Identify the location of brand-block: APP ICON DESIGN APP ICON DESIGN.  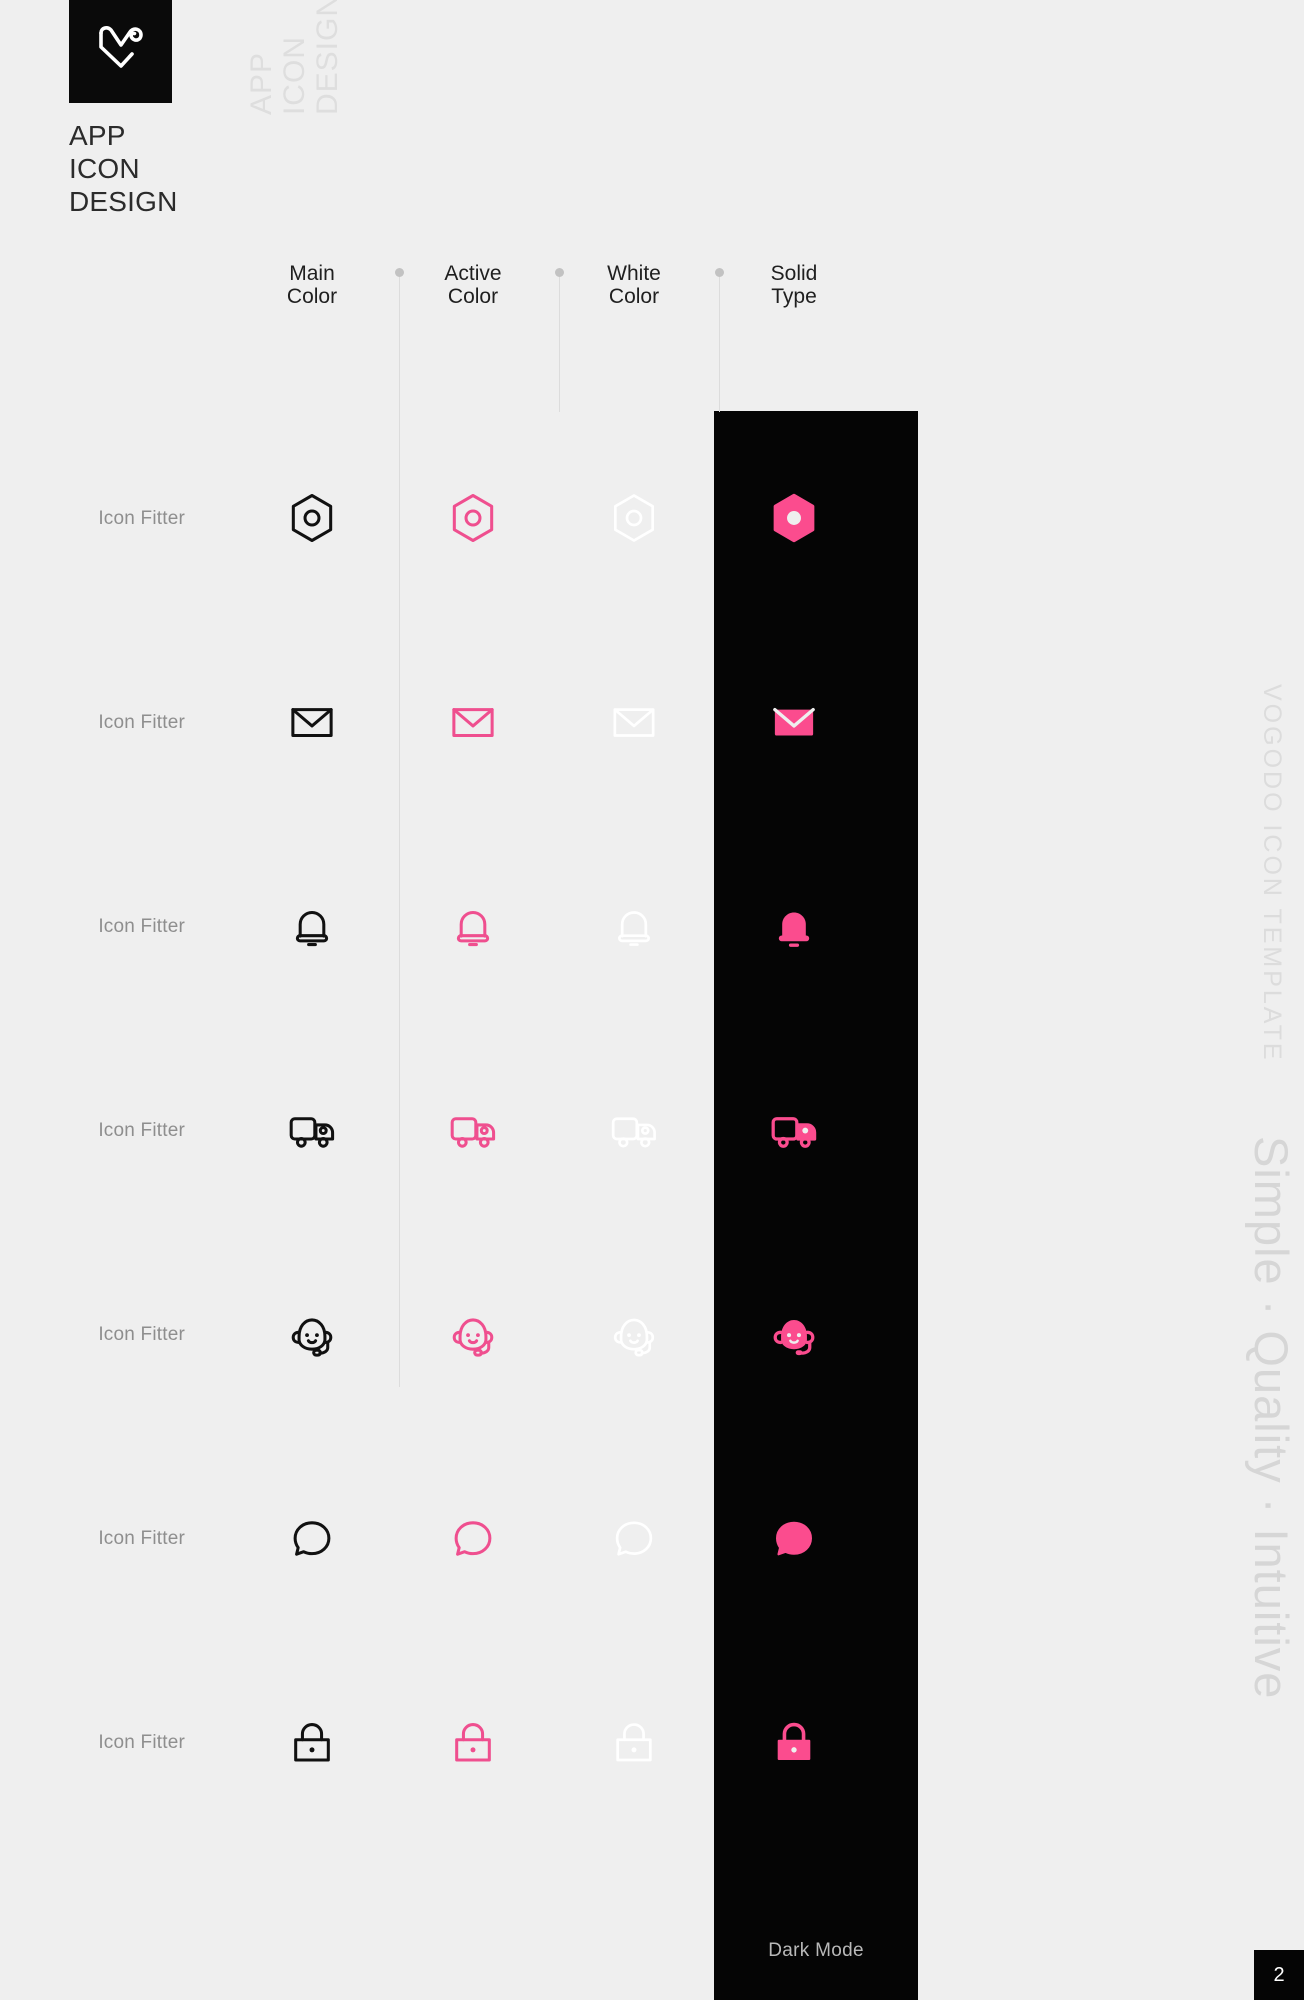
(206, 109).